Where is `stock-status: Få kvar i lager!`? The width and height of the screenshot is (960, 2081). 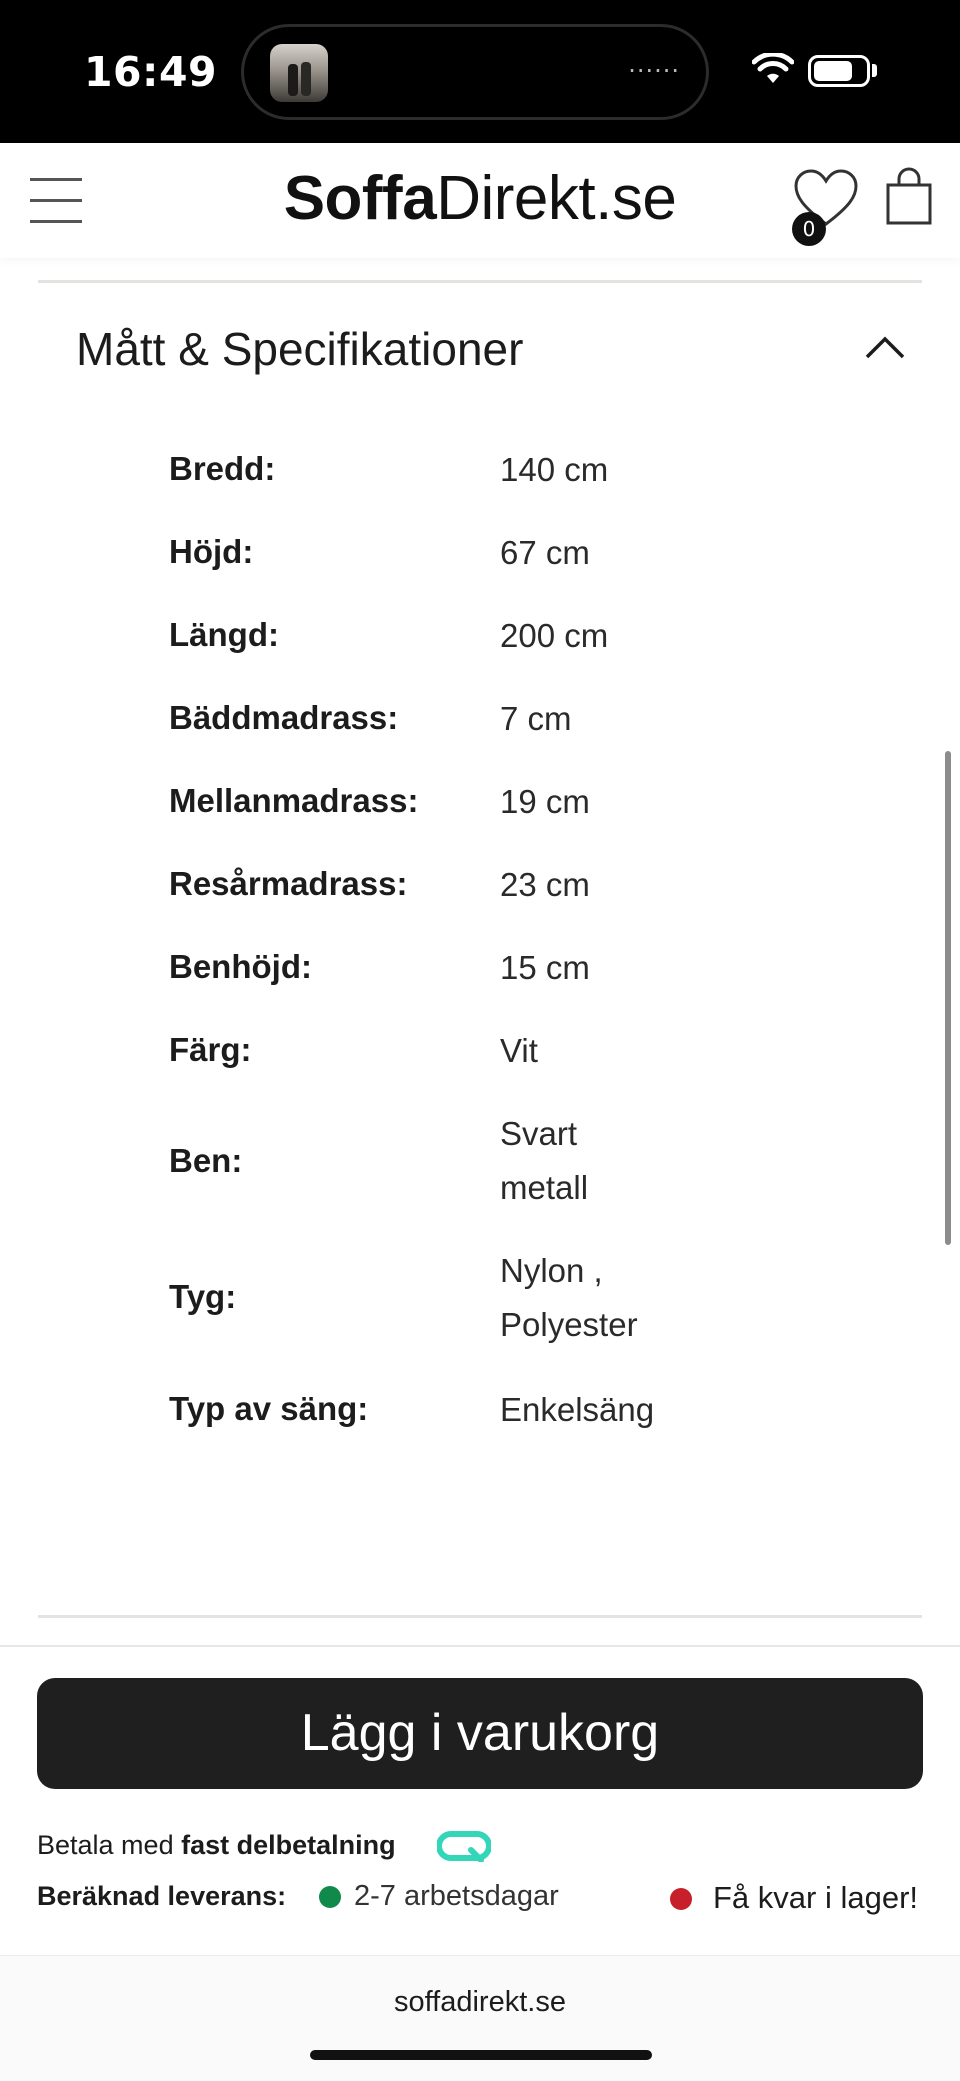 stock-status: Få kvar i lager! is located at coordinates (816, 1897).